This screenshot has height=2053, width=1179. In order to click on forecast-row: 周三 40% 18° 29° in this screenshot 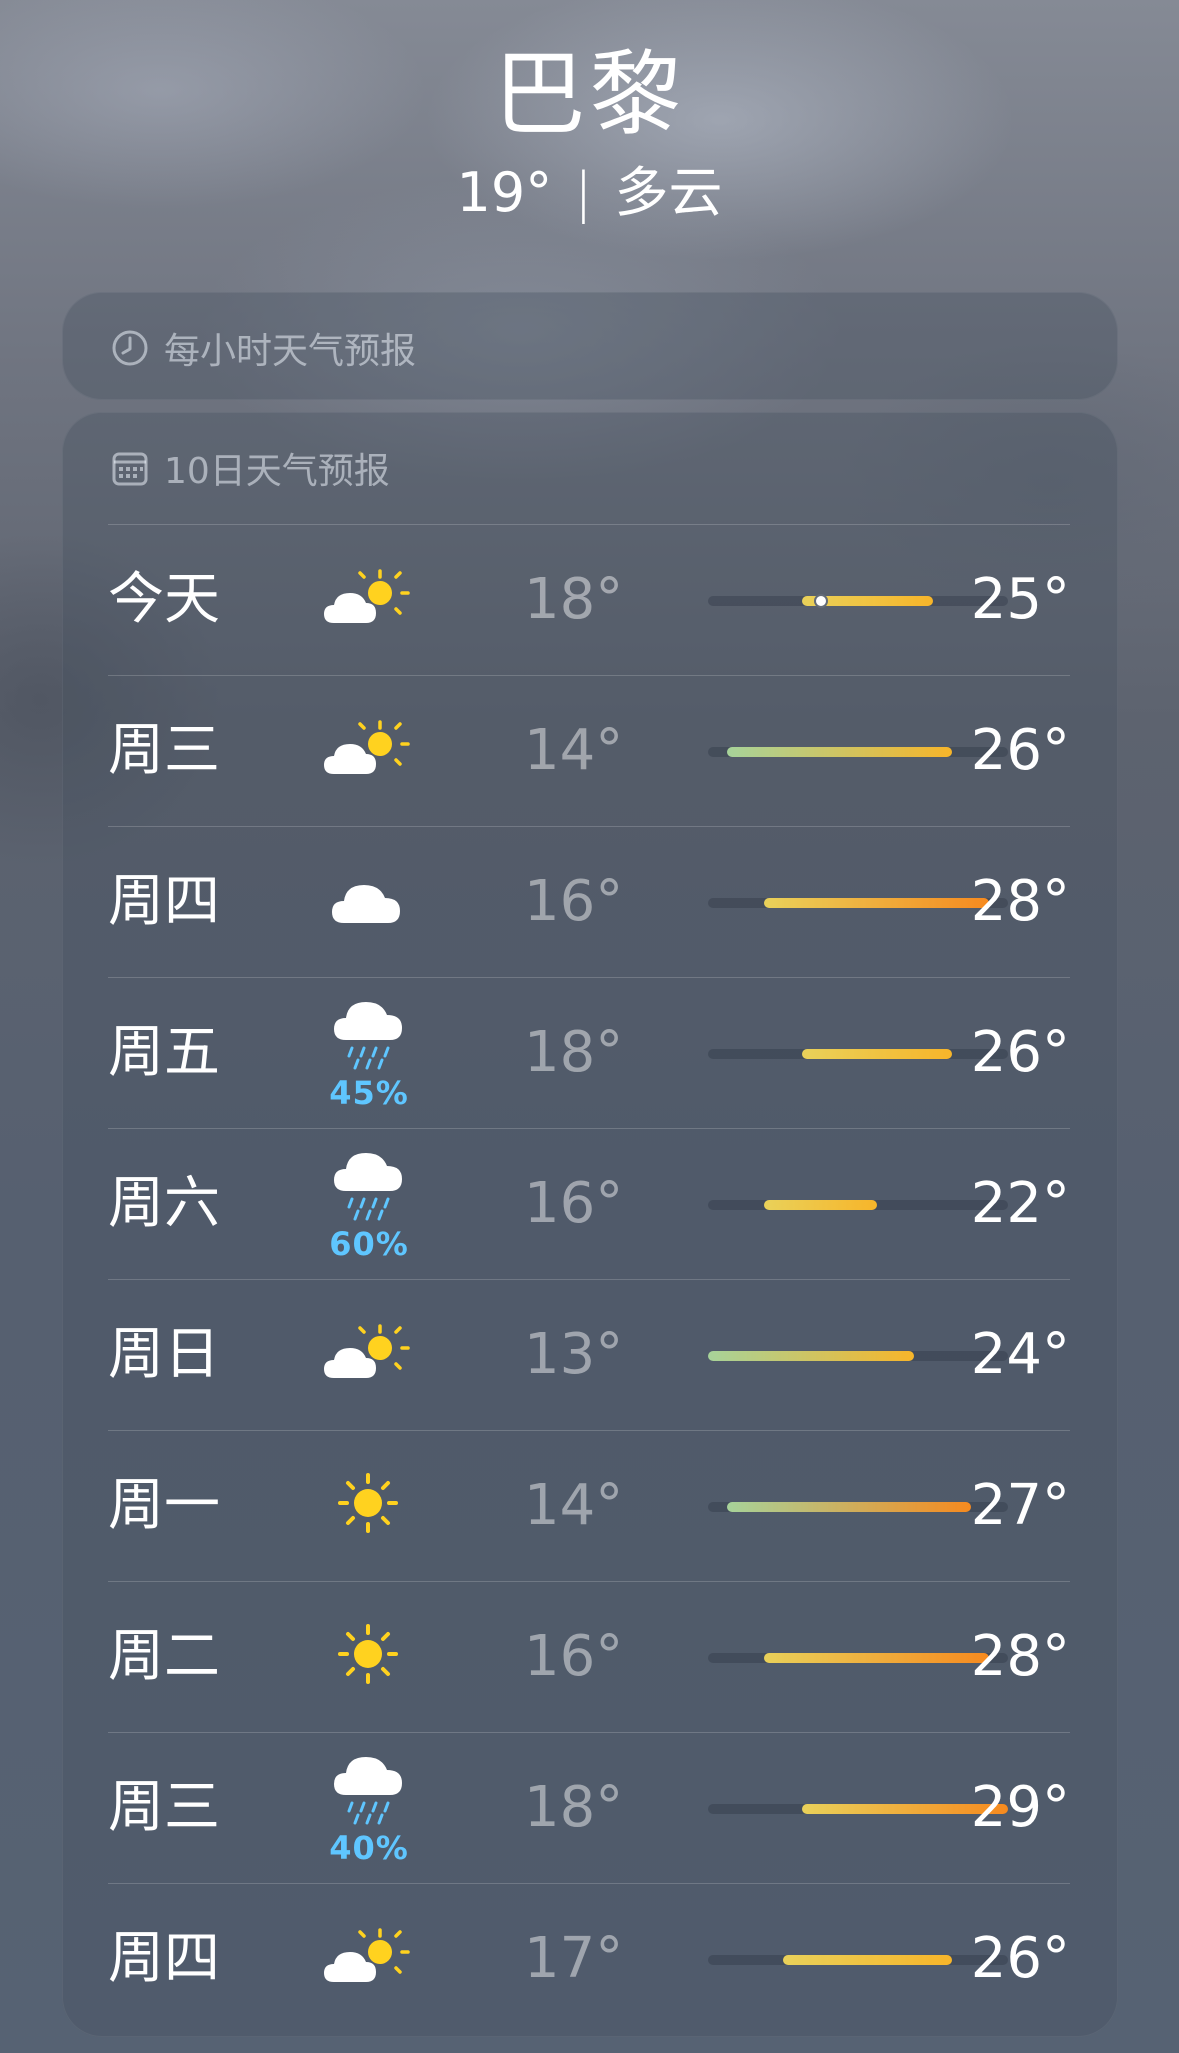, I will do `click(589, 1807)`.